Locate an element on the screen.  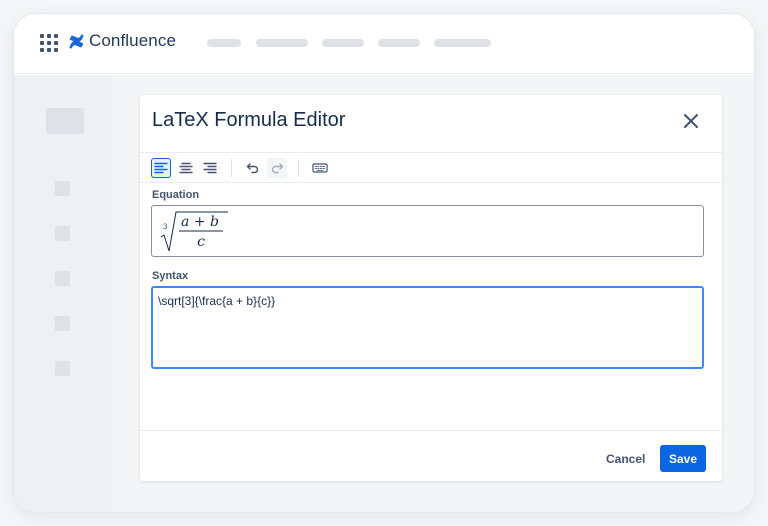
align-center-button is located at coordinates (186, 168).